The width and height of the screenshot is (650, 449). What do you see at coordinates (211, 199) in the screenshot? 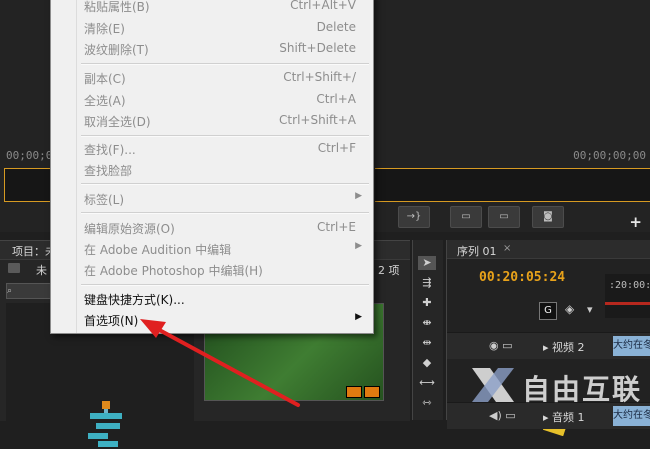
I see `menu-item-label-submenu: 标签(L) ▶` at bounding box center [211, 199].